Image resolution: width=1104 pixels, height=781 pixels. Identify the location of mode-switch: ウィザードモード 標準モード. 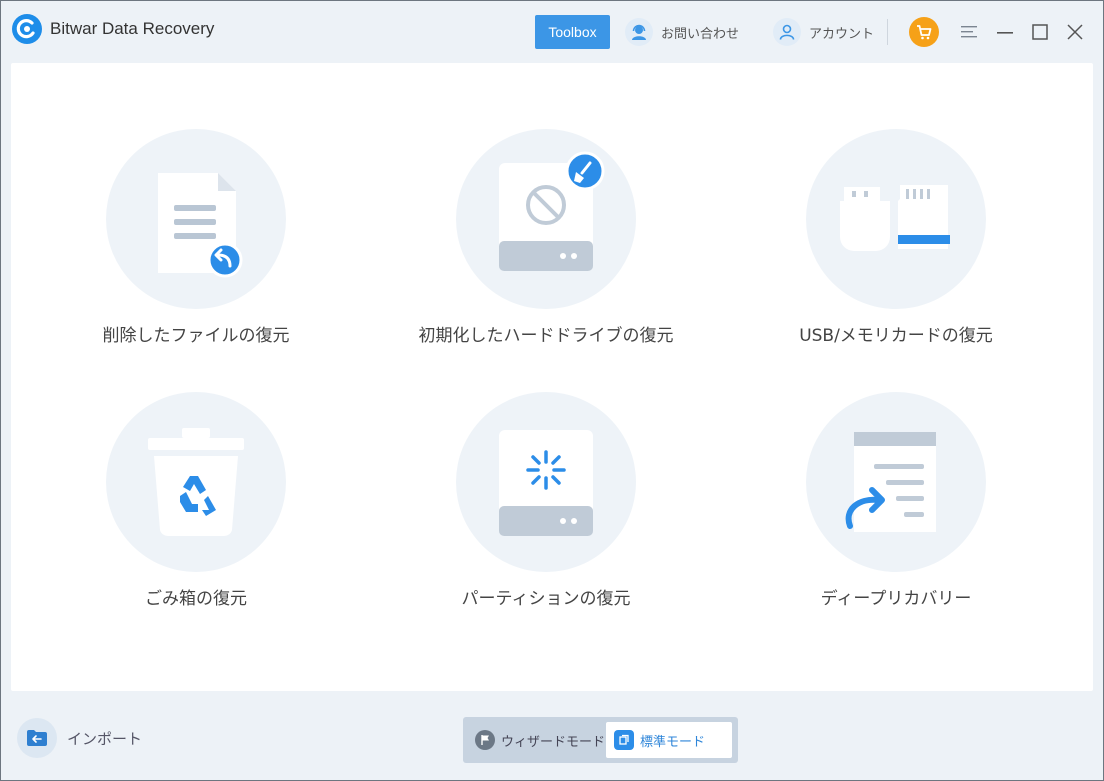
(600, 740).